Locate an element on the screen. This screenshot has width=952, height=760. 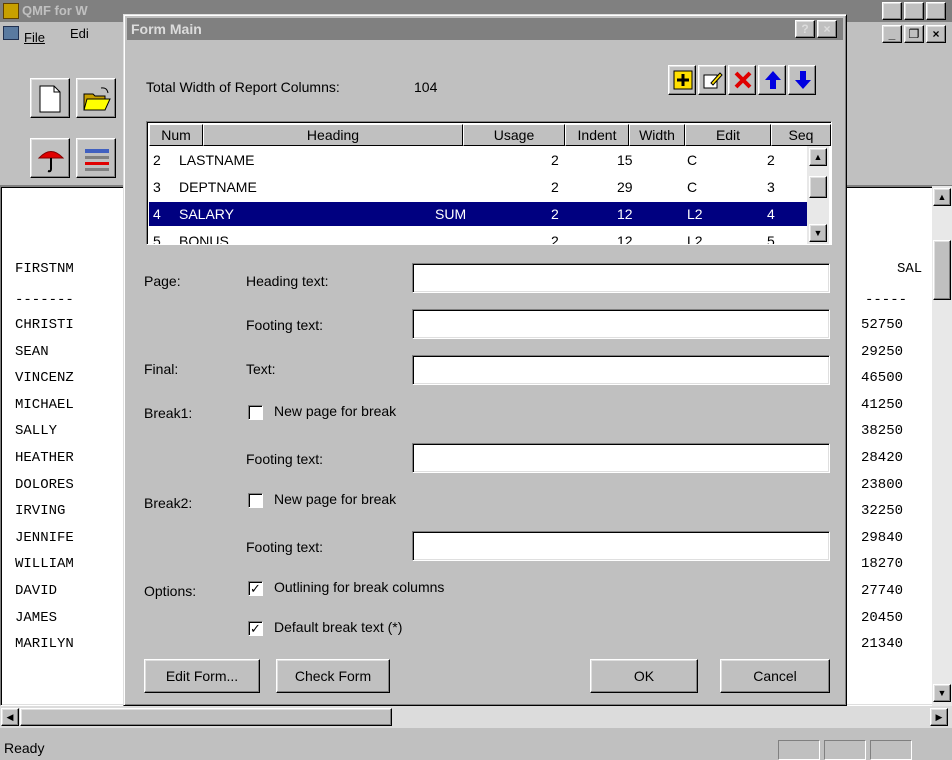
umbrella-button is located at coordinates (50, 158).